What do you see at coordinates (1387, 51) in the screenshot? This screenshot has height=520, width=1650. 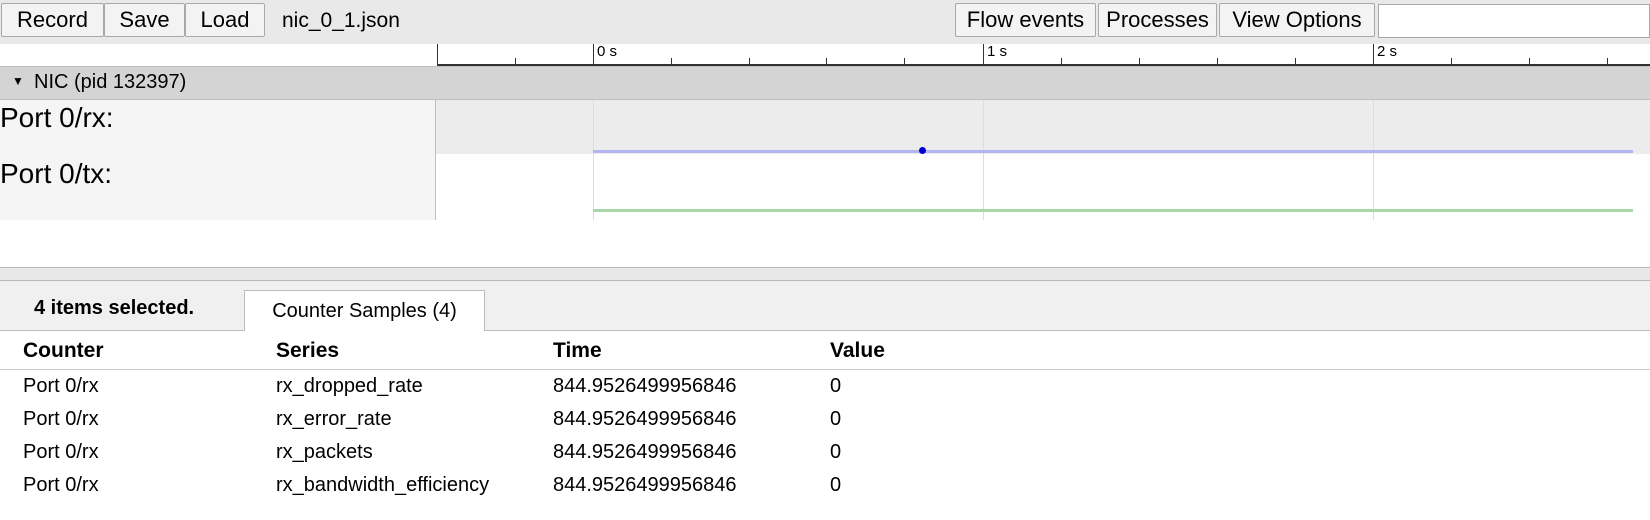 I see `ruler-label-2s: 2 s` at bounding box center [1387, 51].